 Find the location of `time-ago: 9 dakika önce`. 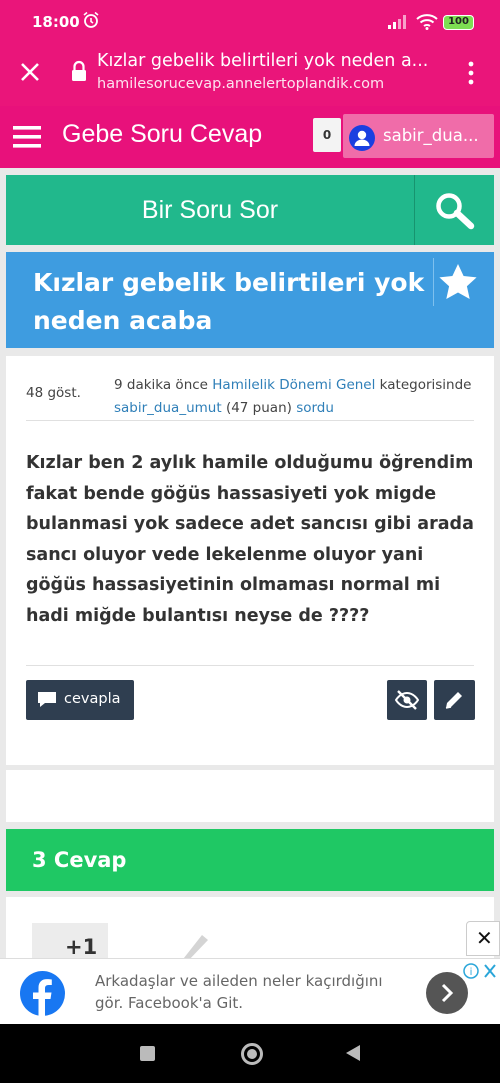

time-ago: 9 dakika önce is located at coordinates (161, 385).